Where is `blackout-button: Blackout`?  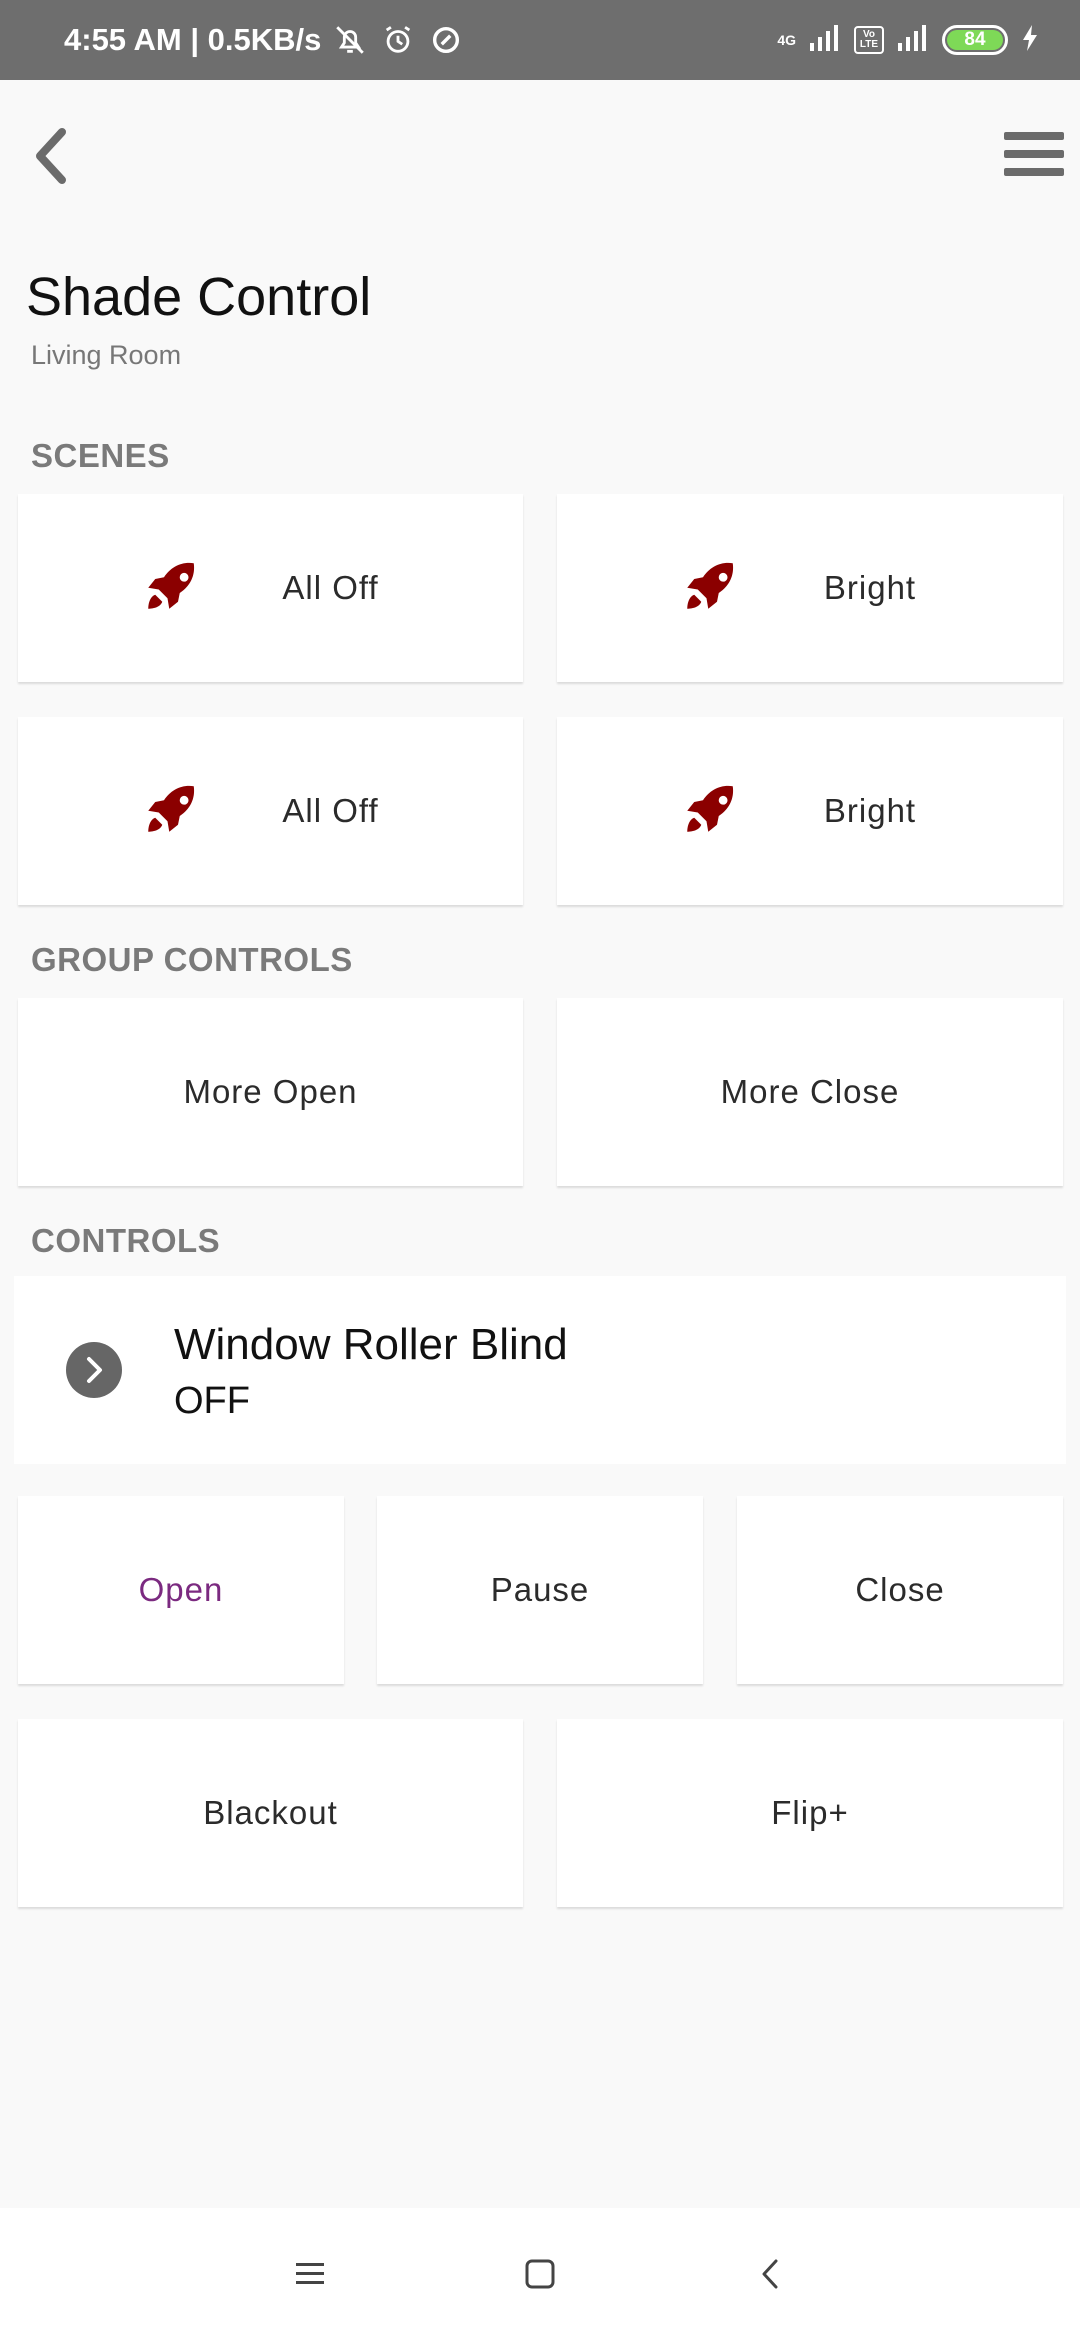 blackout-button: Blackout is located at coordinates (270, 1813).